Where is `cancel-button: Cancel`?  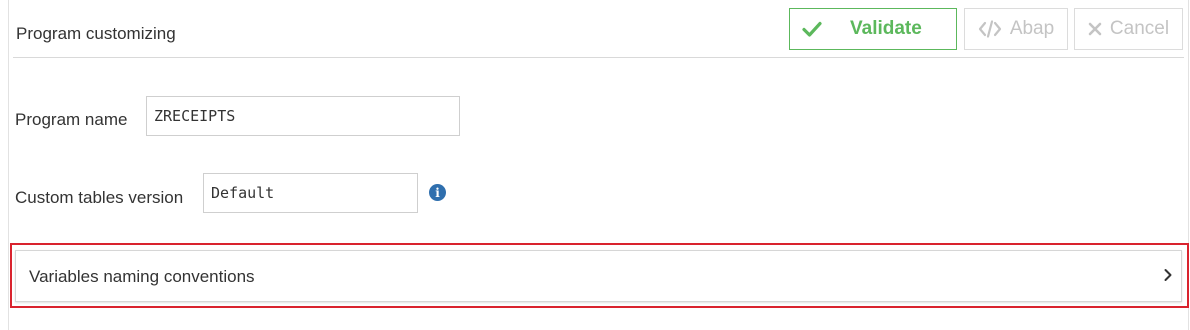
cancel-button: Cancel is located at coordinates (1128, 29).